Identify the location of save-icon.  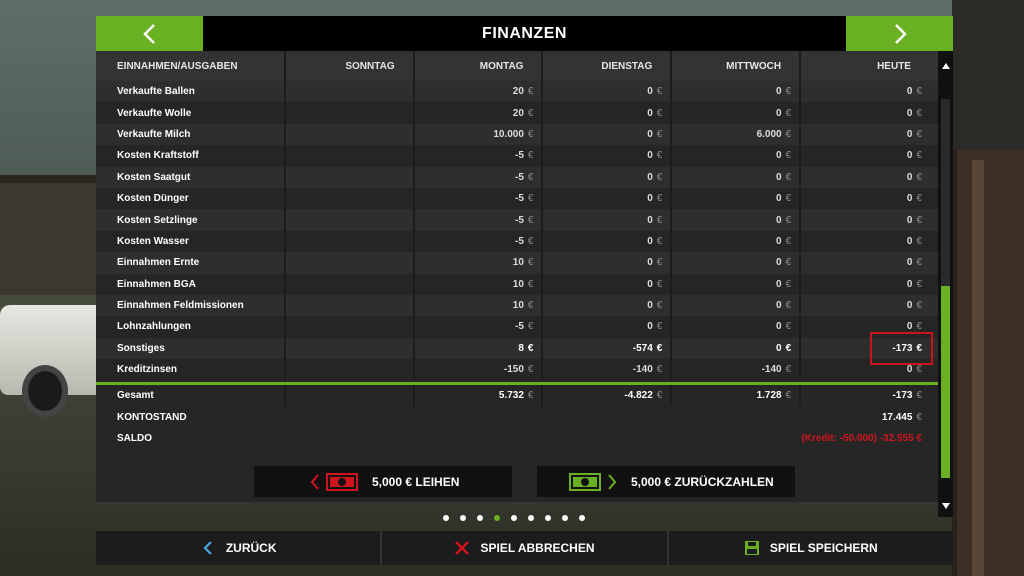
(751, 548).